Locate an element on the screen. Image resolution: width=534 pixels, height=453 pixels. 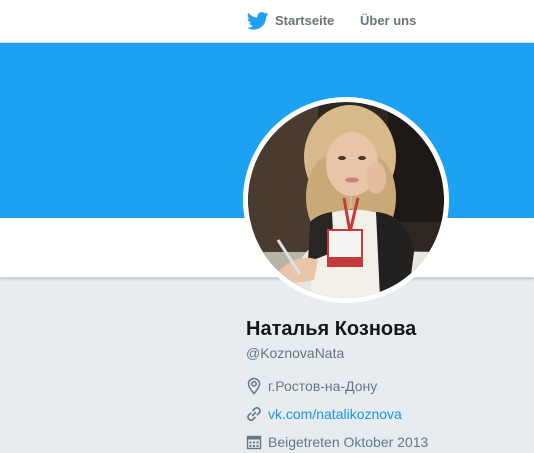
profile-location-row: г.Ростов-на-Дону is located at coordinates (311, 386).